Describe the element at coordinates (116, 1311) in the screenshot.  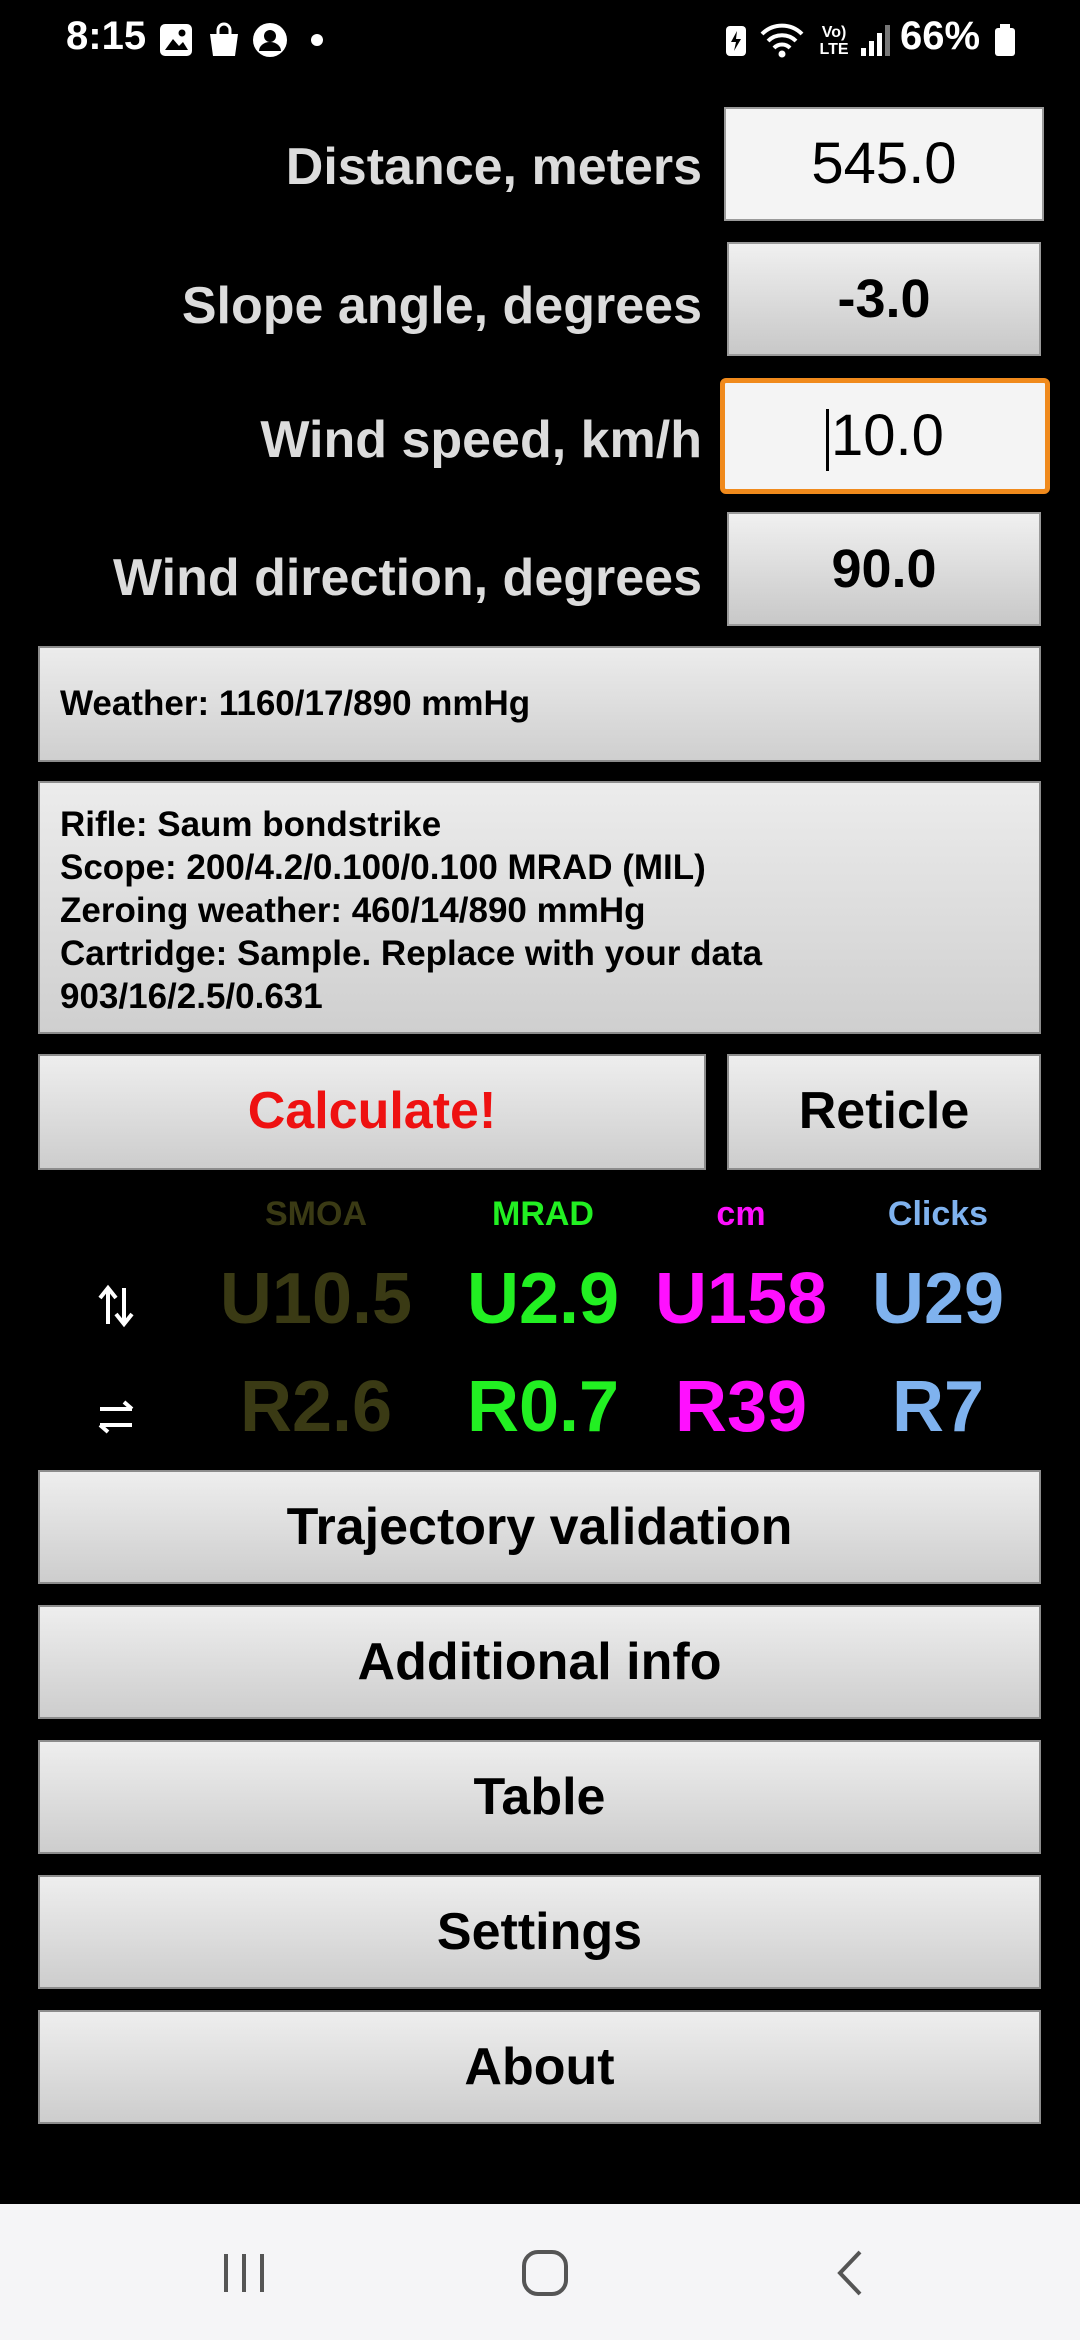
I see `up-down-arrows-icon` at that location.